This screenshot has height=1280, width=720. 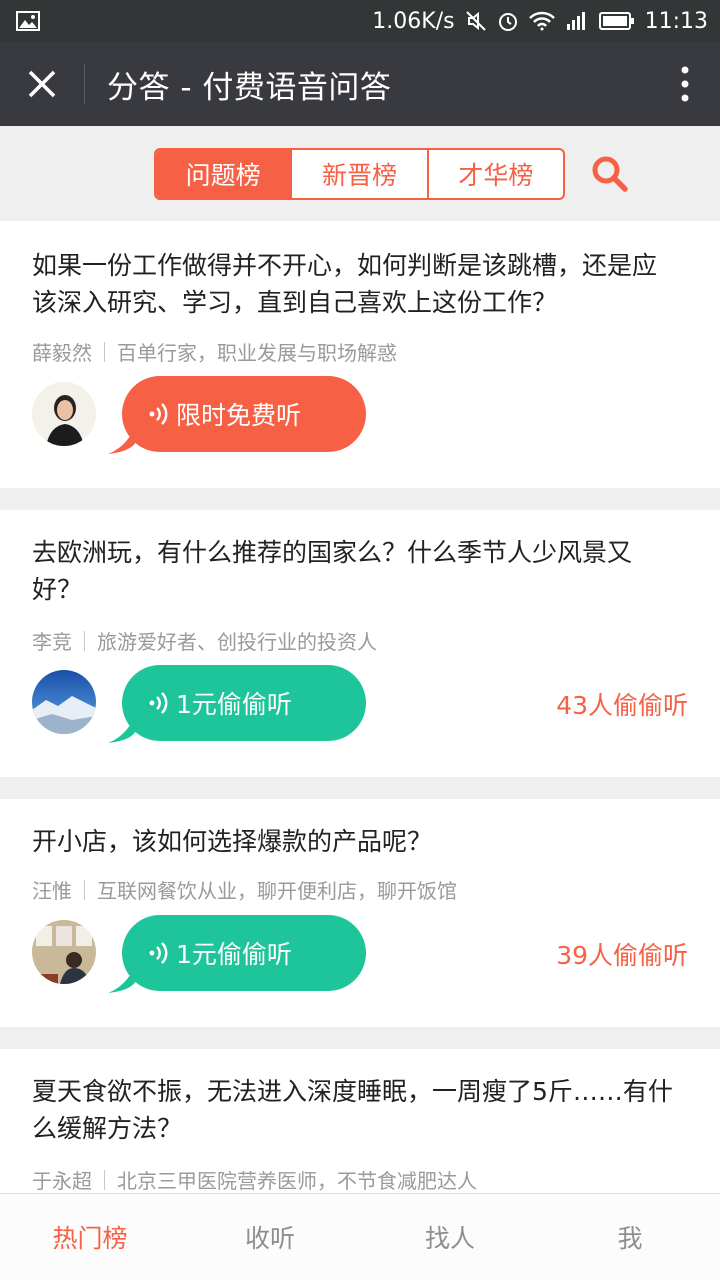 I want to click on app-bar: 分答 - 付费语音问答, so click(x=360, y=84).